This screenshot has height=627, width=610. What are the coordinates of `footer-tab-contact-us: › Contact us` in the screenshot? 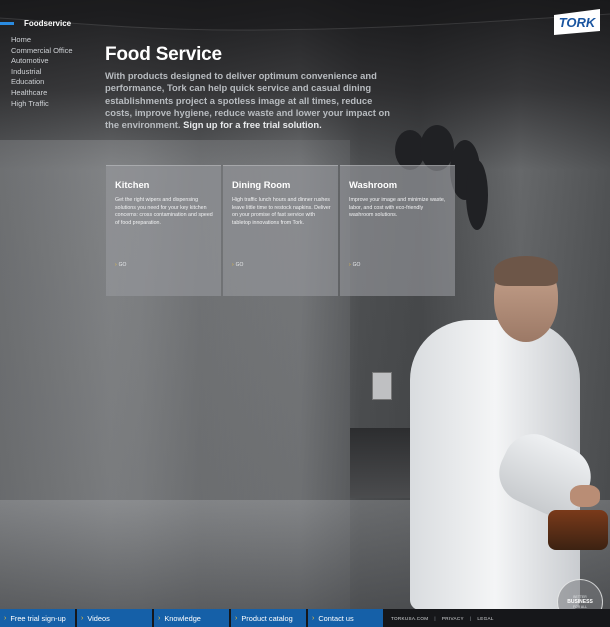 It's located at (345, 618).